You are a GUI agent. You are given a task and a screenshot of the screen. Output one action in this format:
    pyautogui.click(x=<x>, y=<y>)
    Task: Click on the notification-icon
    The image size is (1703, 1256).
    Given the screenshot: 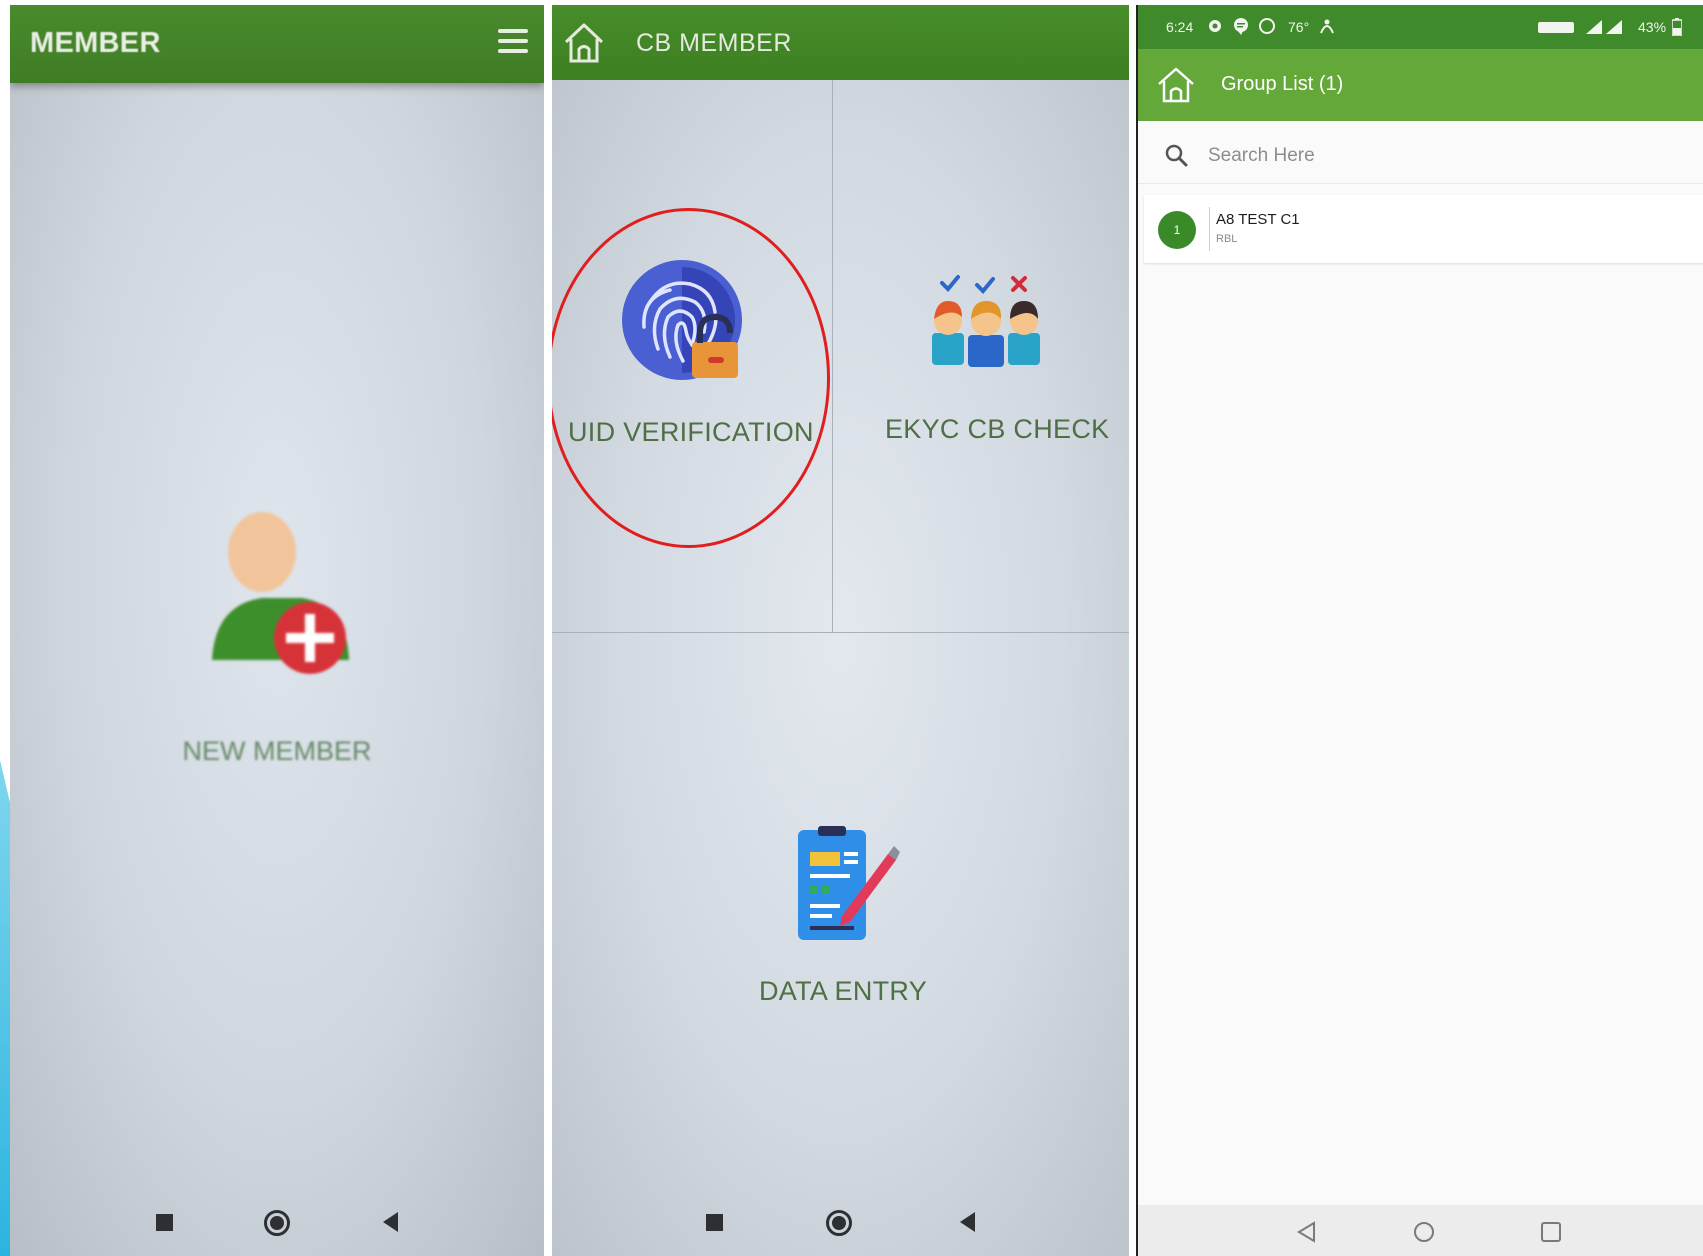 What is the action you would take?
    pyautogui.click(x=1327, y=26)
    